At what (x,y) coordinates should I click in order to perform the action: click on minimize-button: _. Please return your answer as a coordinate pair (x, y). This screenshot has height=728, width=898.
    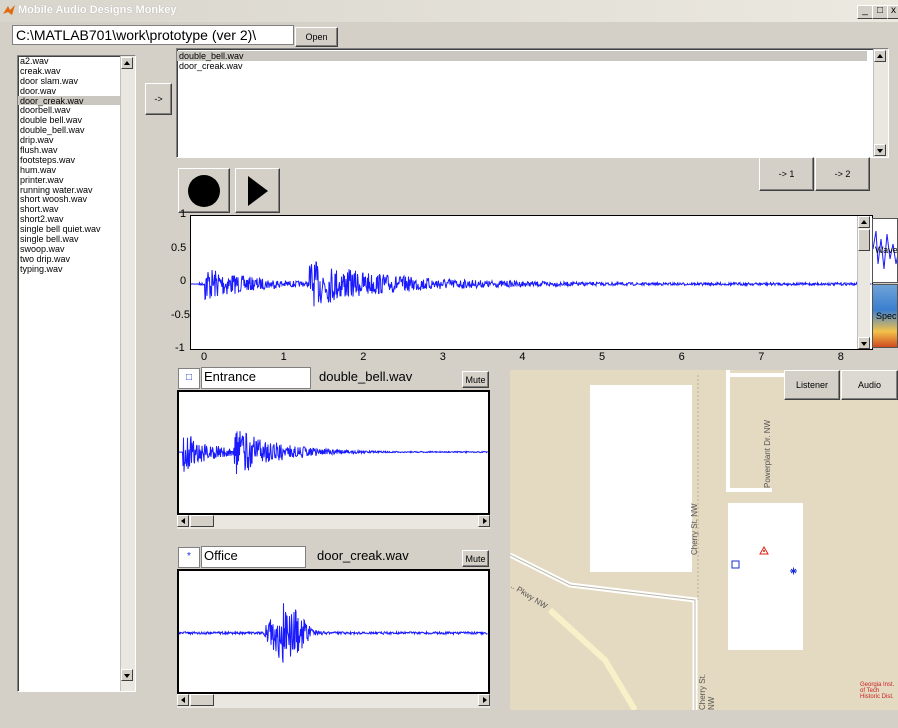
    Looking at the image, I should click on (865, 12).